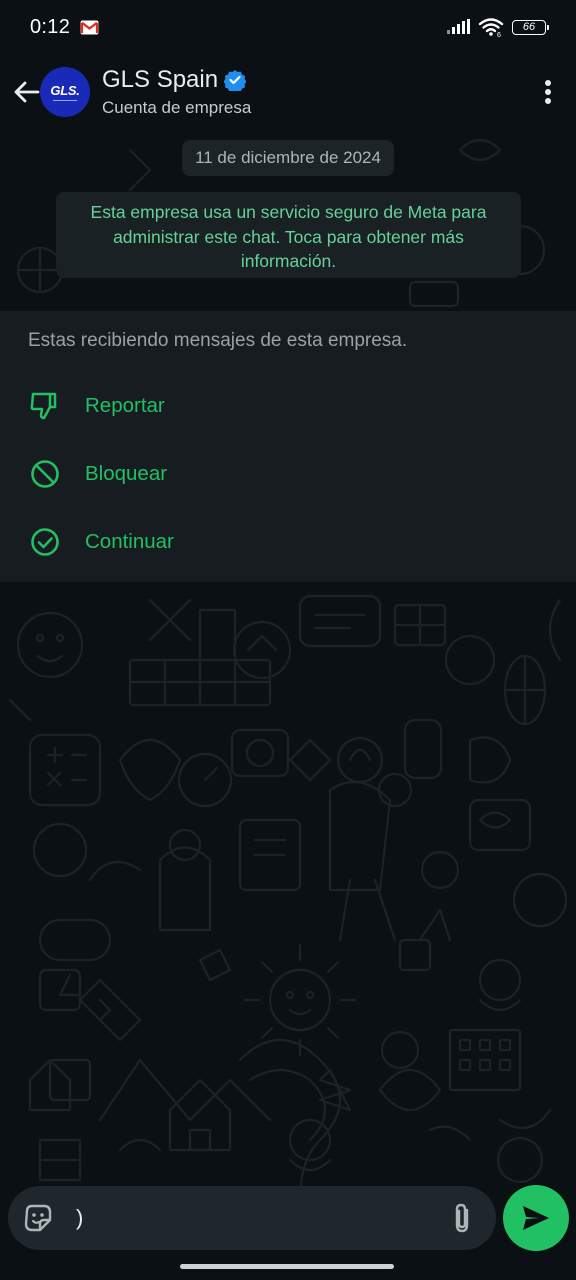 This screenshot has height=1280, width=576. I want to click on send-icon, so click(536, 1218).